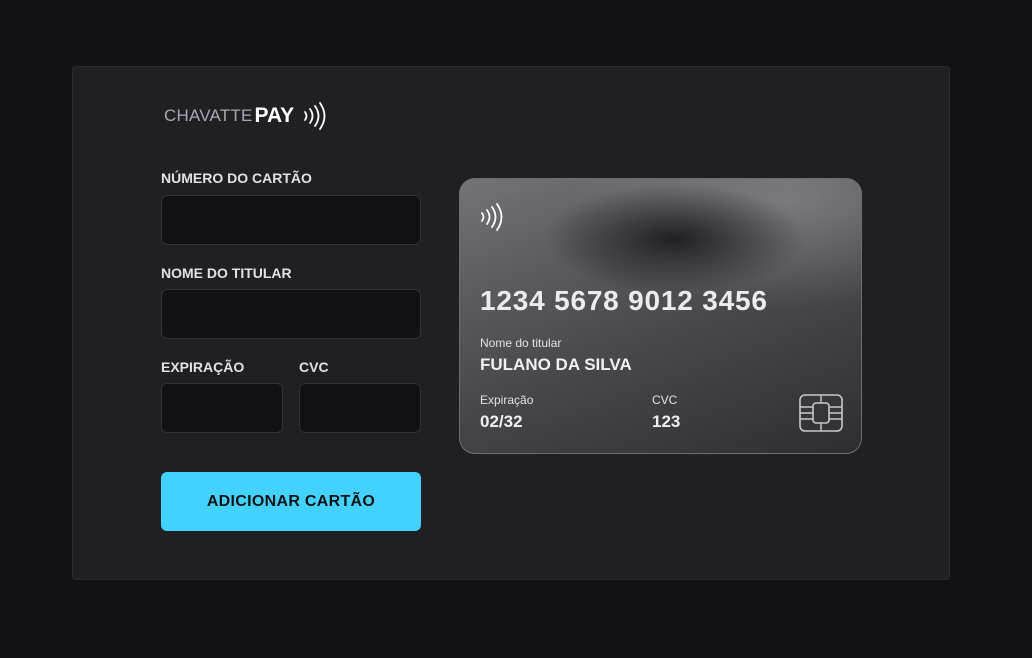 This screenshot has height=658, width=1032. I want to click on brand-logo: CHAVATTE PAY, so click(245, 116).